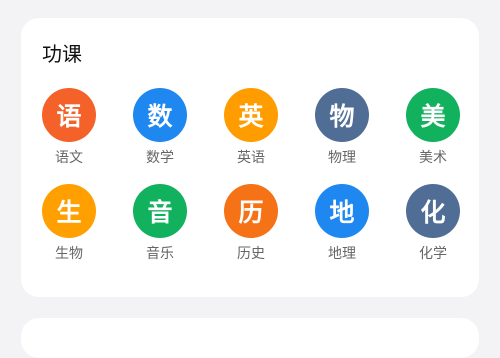  I want to click on subject-label: 数学, so click(160, 158).